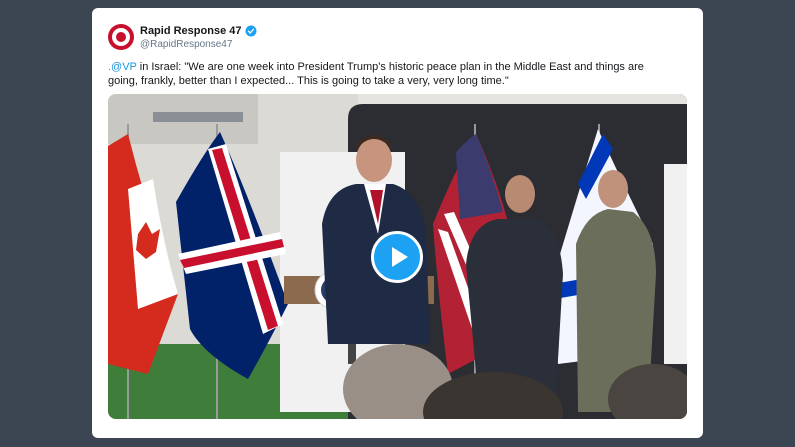  Describe the element at coordinates (122, 67) in the screenshot. I see `mention-link: .@VP` at that location.